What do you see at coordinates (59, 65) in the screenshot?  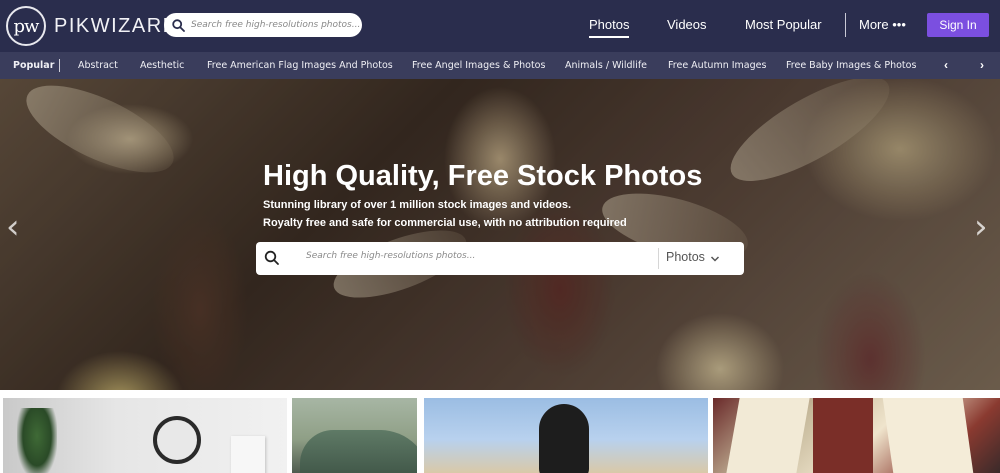 I see `category-divider` at bounding box center [59, 65].